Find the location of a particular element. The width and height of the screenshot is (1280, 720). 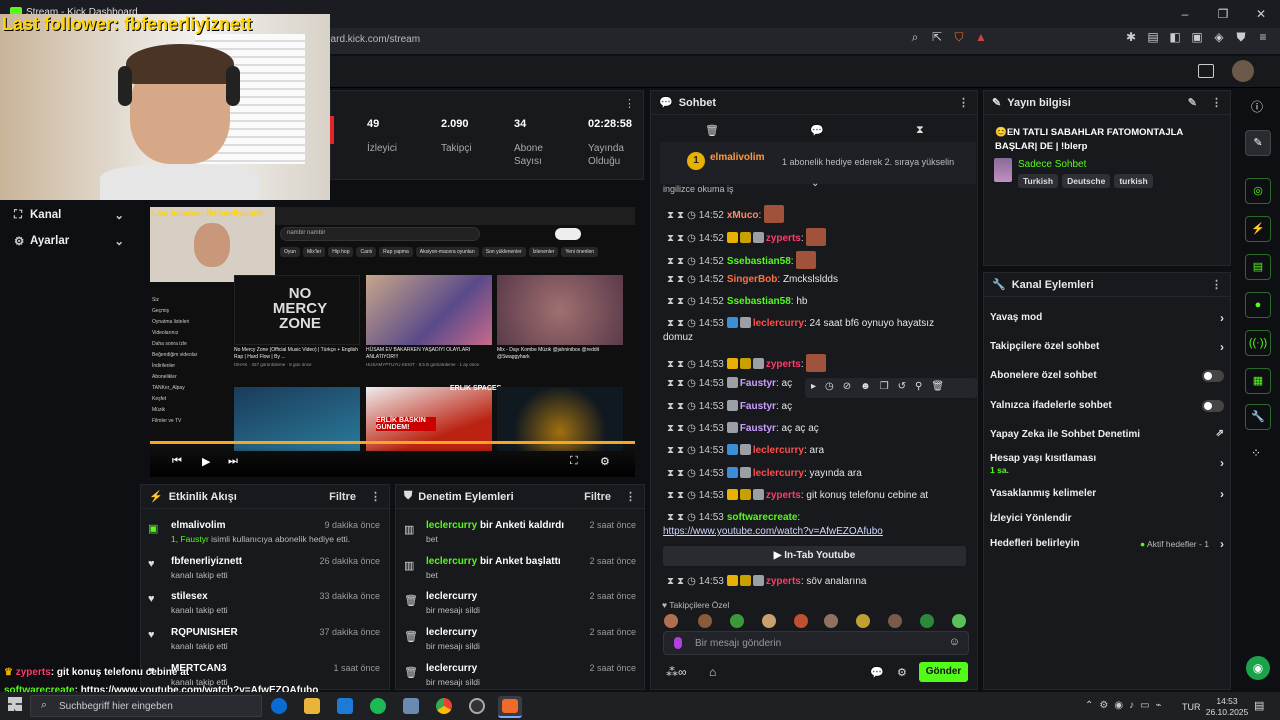

action-ai-moderation: Yapay Zeka ile Sohbet Denetimi ⇗ is located at coordinates (1109, 436).